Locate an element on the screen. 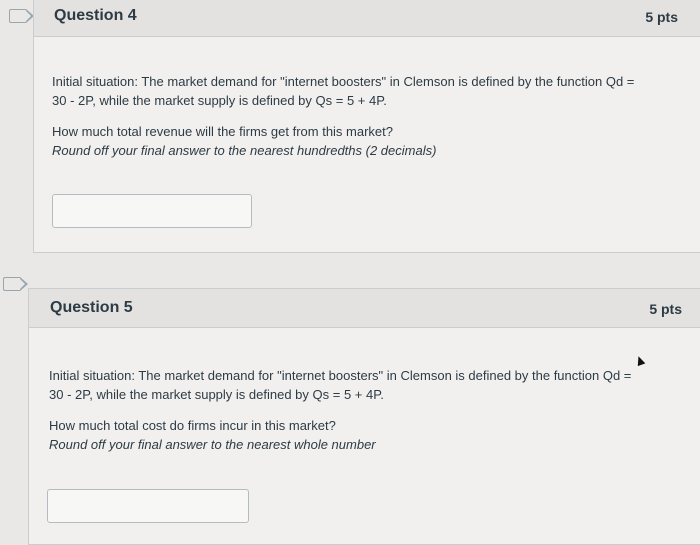 The image size is (700, 545). question-title: Question 4 is located at coordinates (95, 15).